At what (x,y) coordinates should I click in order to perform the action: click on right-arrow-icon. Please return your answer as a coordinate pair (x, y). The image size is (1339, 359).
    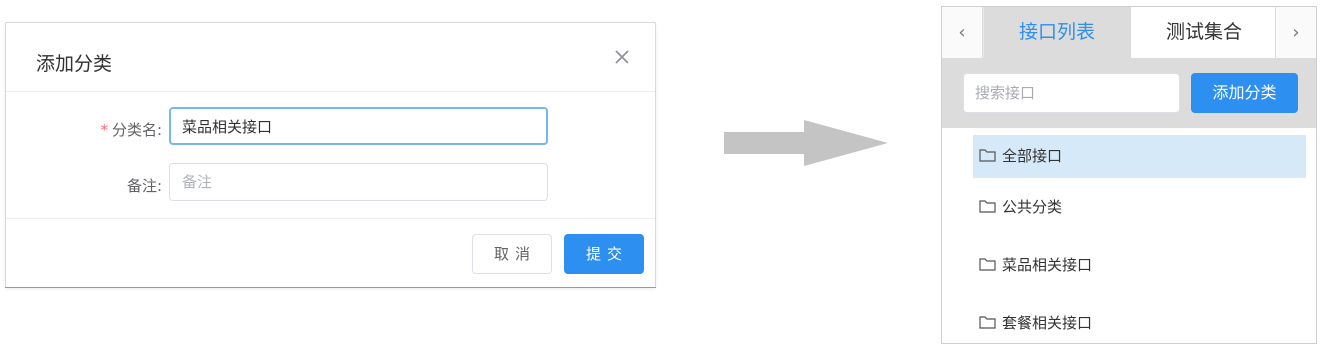
    Looking at the image, I should click on (806, 143).